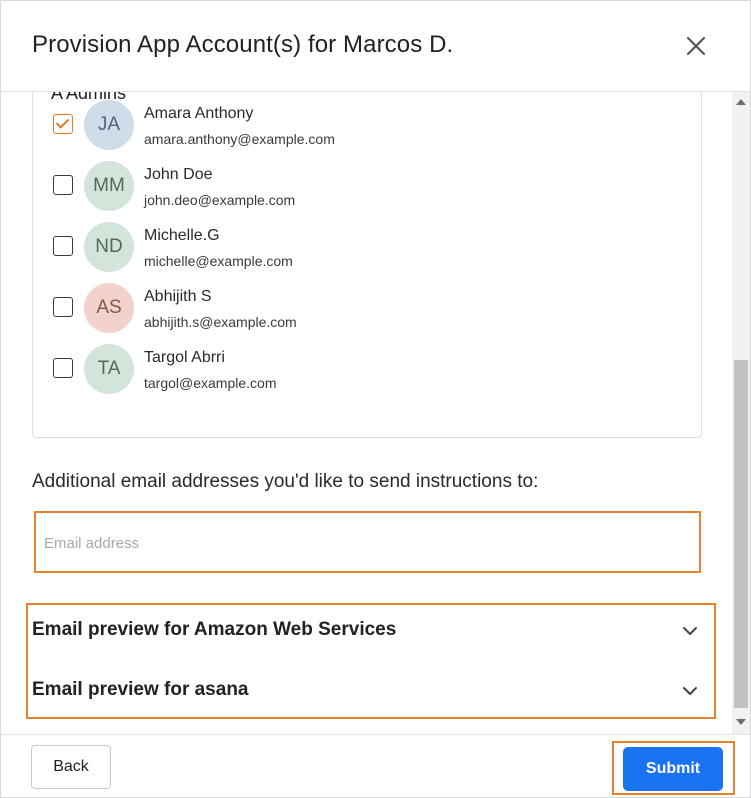 This screenshot has height=798, width=751. I want to click on close-icon, so click(696, 46).